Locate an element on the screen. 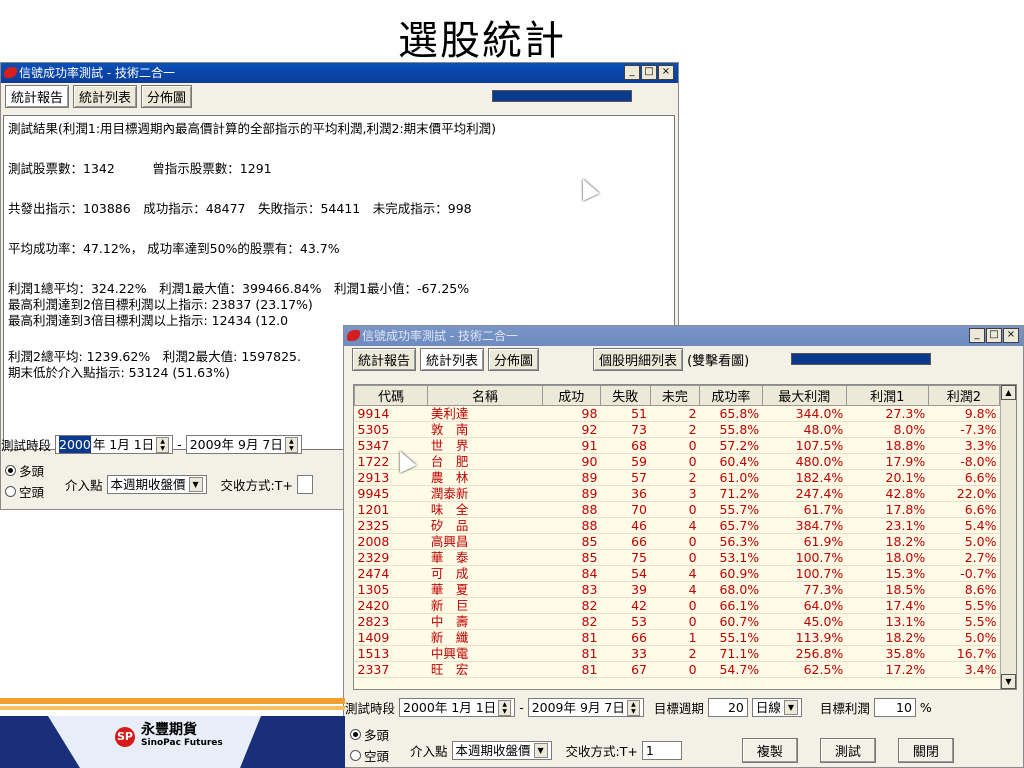 This screenshot has height=768, width=1024. col-header: 未完 is located at coordinates (675, 395).